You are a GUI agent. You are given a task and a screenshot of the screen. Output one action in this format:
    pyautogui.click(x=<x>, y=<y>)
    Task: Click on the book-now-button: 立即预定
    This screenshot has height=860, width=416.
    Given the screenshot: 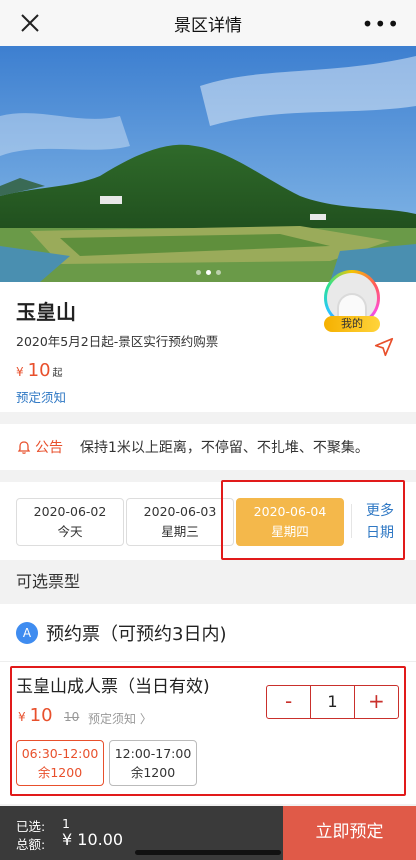 What is the action you would take?
    pyautogui.click(x=349, y=833)
    